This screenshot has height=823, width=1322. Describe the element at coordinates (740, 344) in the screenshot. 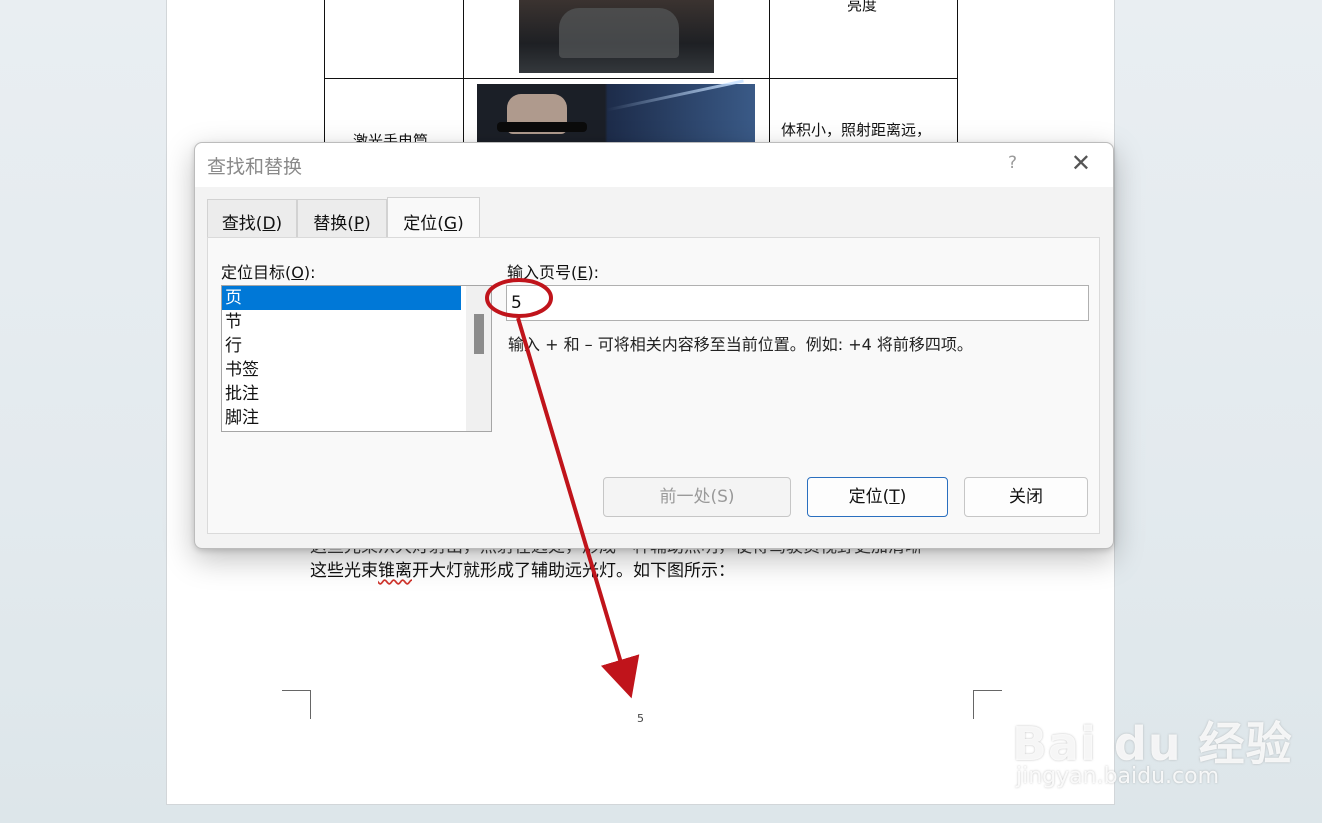

I see `goto-hint-text: 输入 + 和 – 可将相关内容移至当前位置。例如: +4 将前移四项。` at that location.